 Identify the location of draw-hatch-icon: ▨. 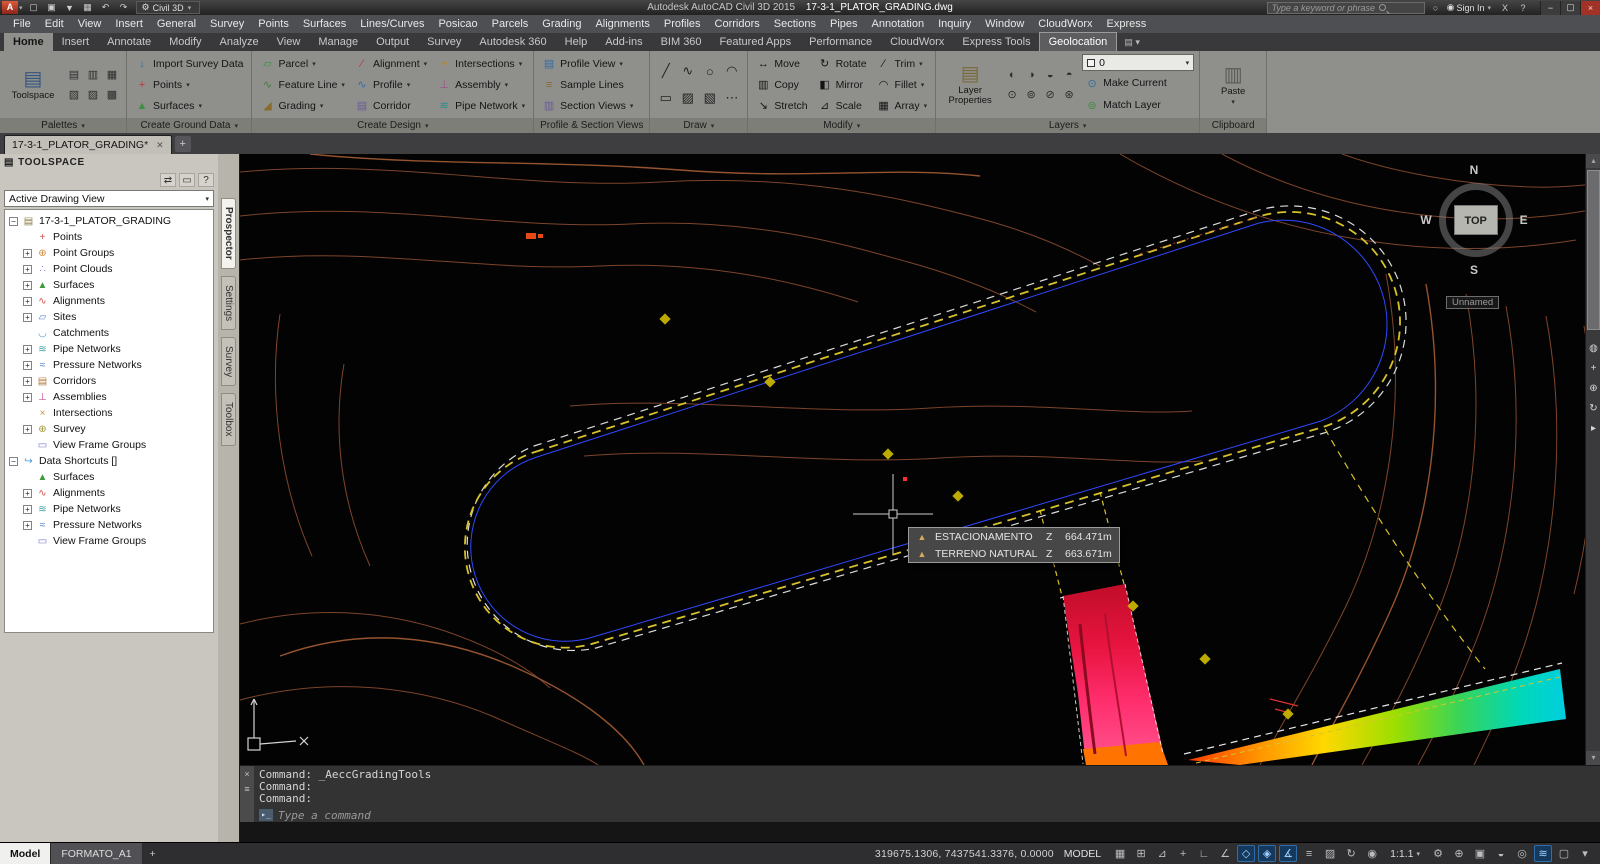
(687, 98).